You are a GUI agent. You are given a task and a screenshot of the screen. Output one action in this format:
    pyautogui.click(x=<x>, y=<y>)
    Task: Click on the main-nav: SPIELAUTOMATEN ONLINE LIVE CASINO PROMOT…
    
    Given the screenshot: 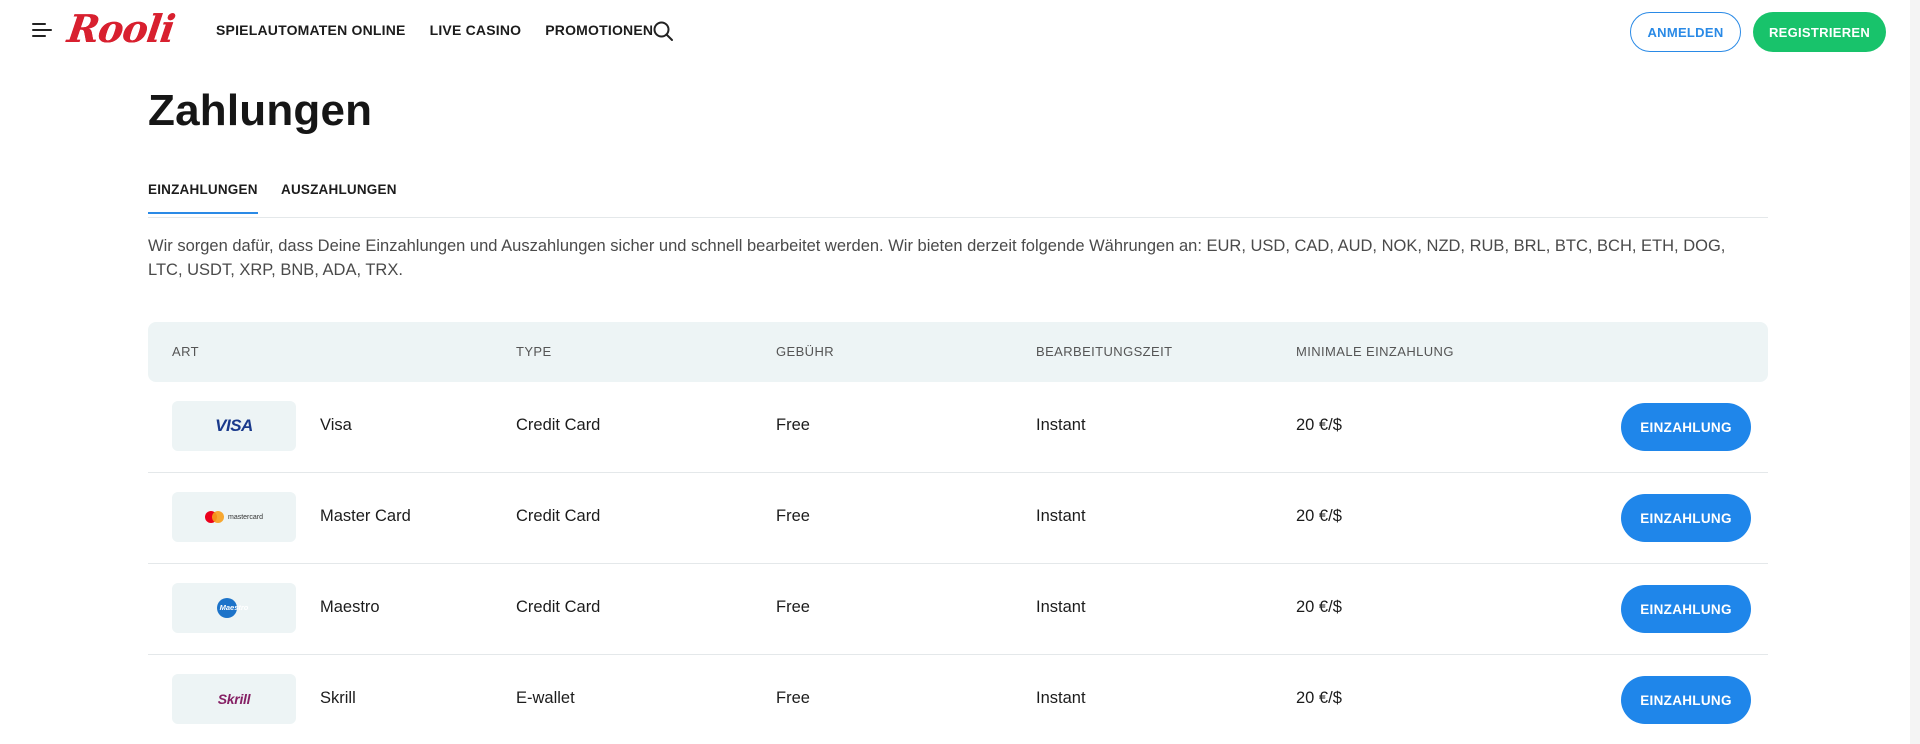 What is the action you would take?
    pyautogui.click(x=434, y=30)
    